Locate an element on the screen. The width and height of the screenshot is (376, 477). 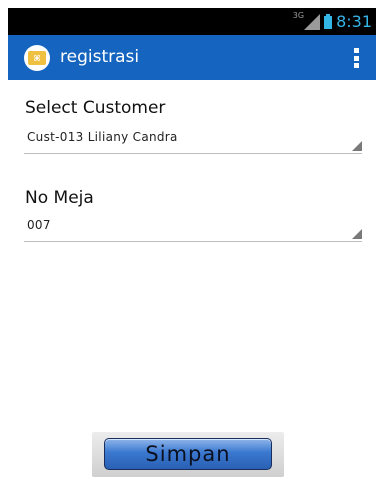
overflow-menu-icon is located at coordinates (356, 58).